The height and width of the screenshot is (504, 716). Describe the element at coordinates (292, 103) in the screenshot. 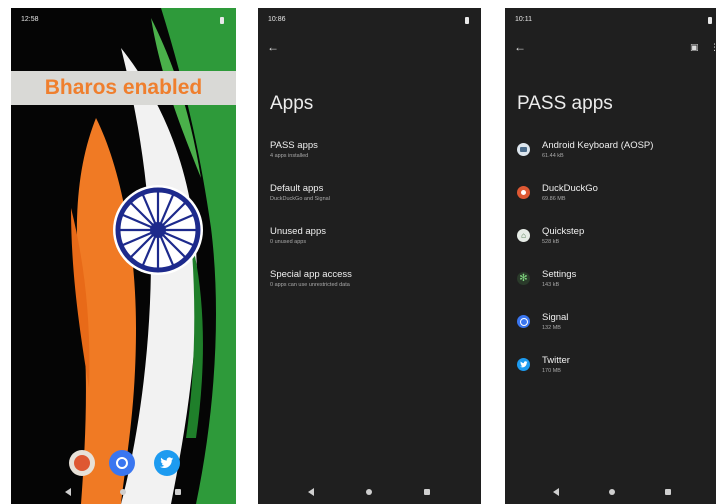

I see `page-title: Apps` at that location.